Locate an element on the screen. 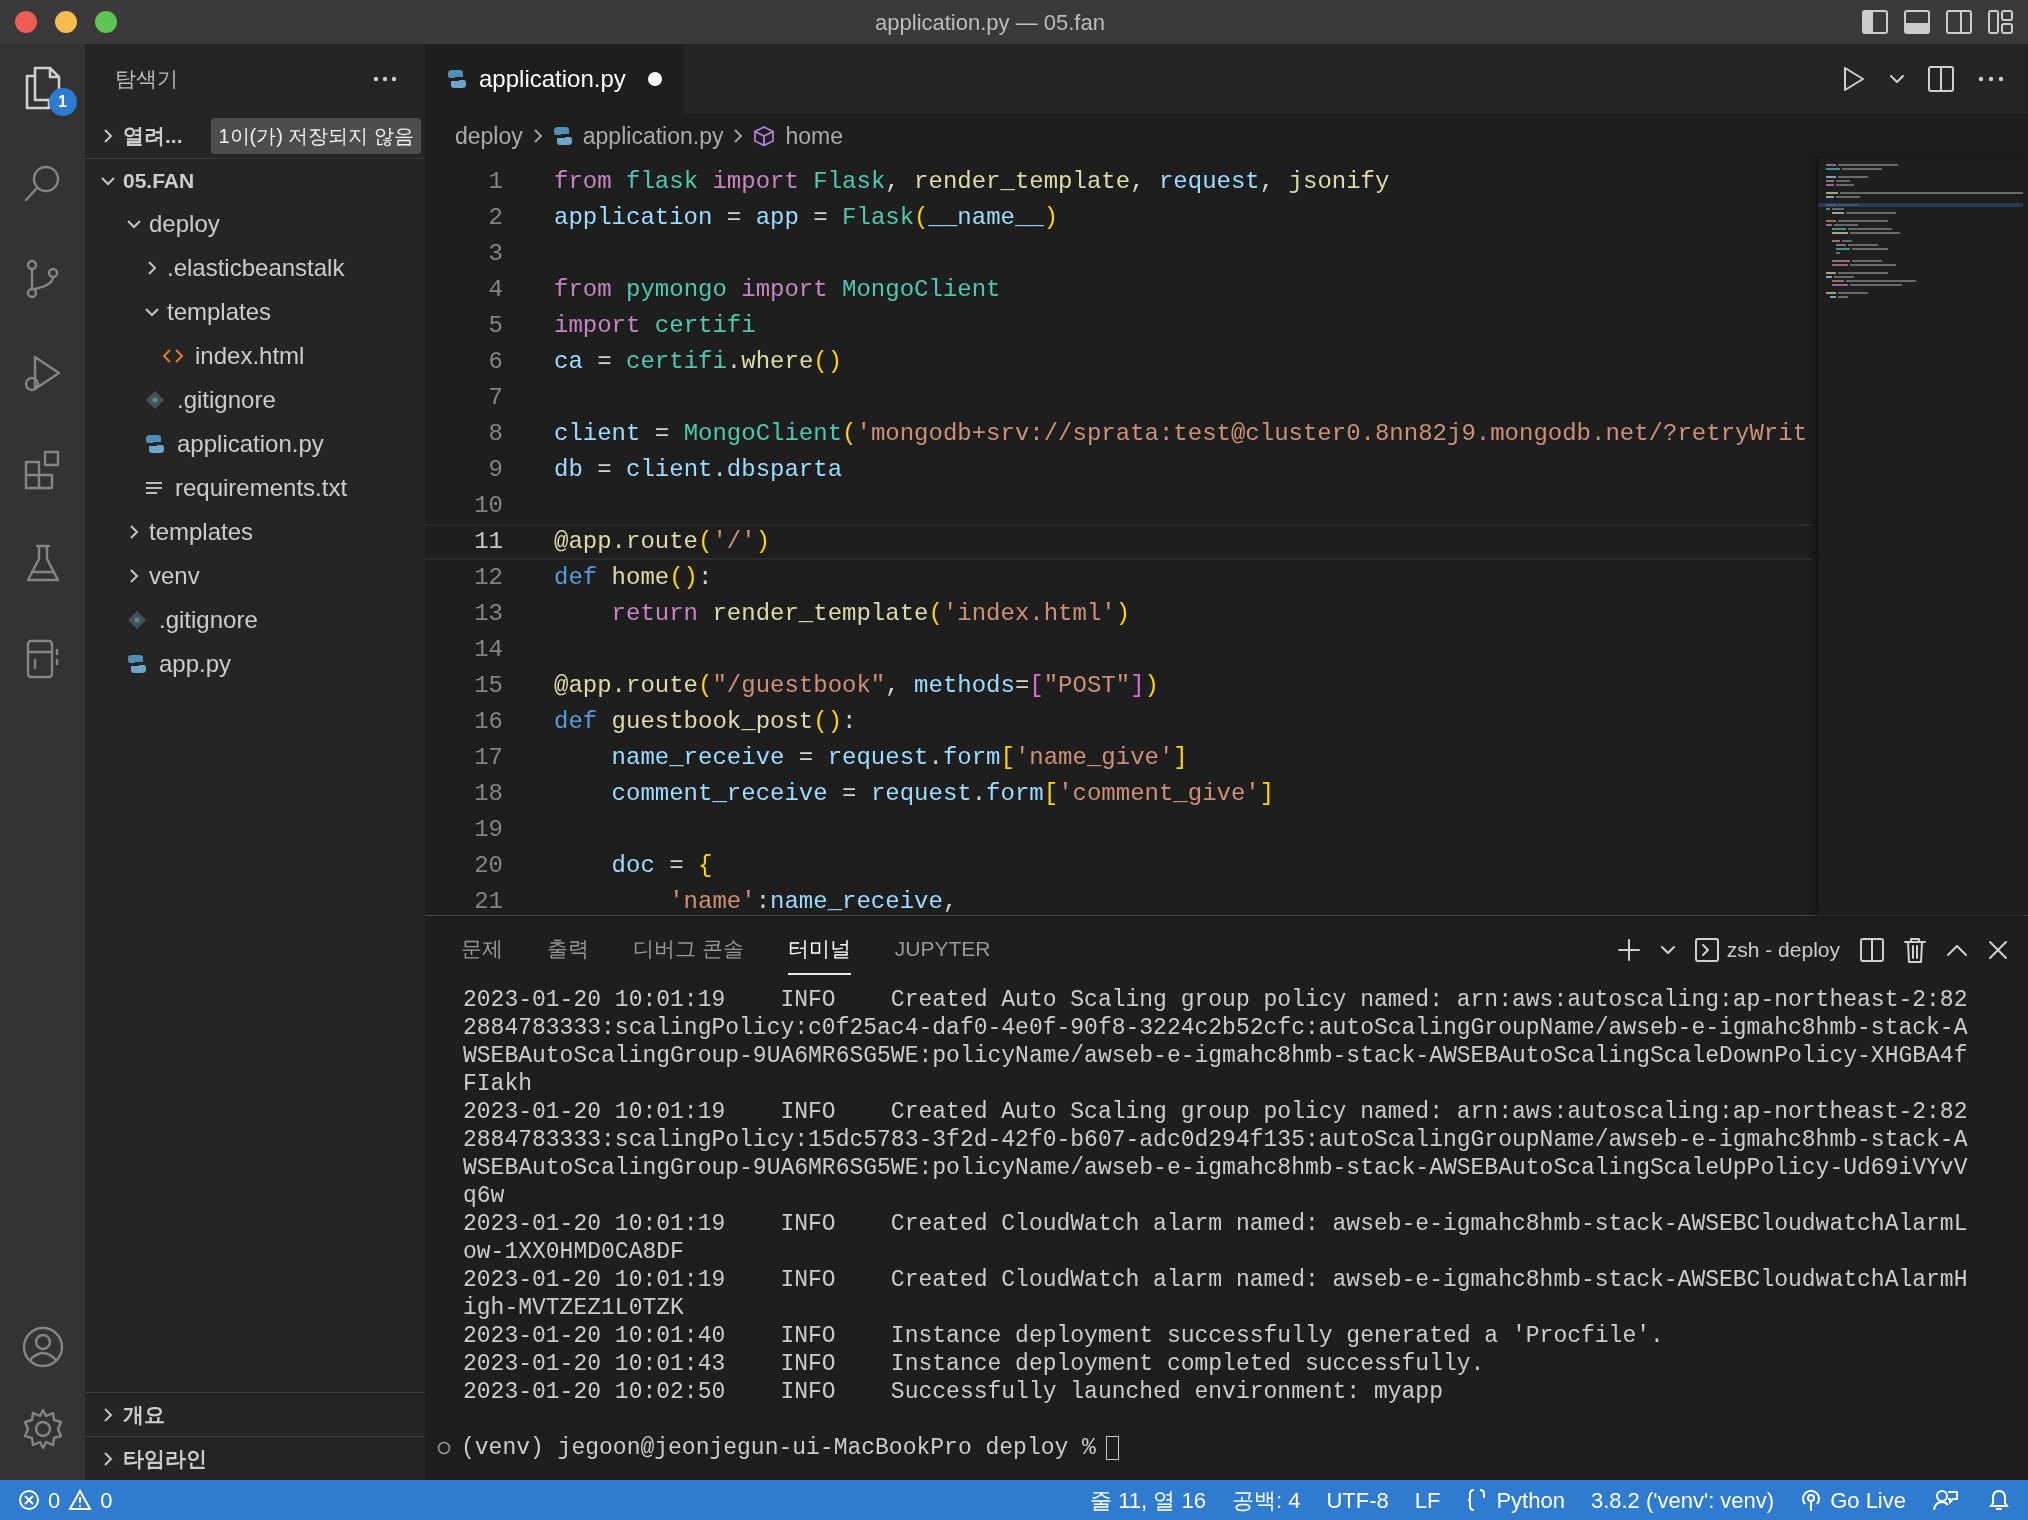 Image resolution: width=2028 pixels, height=1520 pixels. sidebar-toggle-icon is located at coordinates (1875, 22).